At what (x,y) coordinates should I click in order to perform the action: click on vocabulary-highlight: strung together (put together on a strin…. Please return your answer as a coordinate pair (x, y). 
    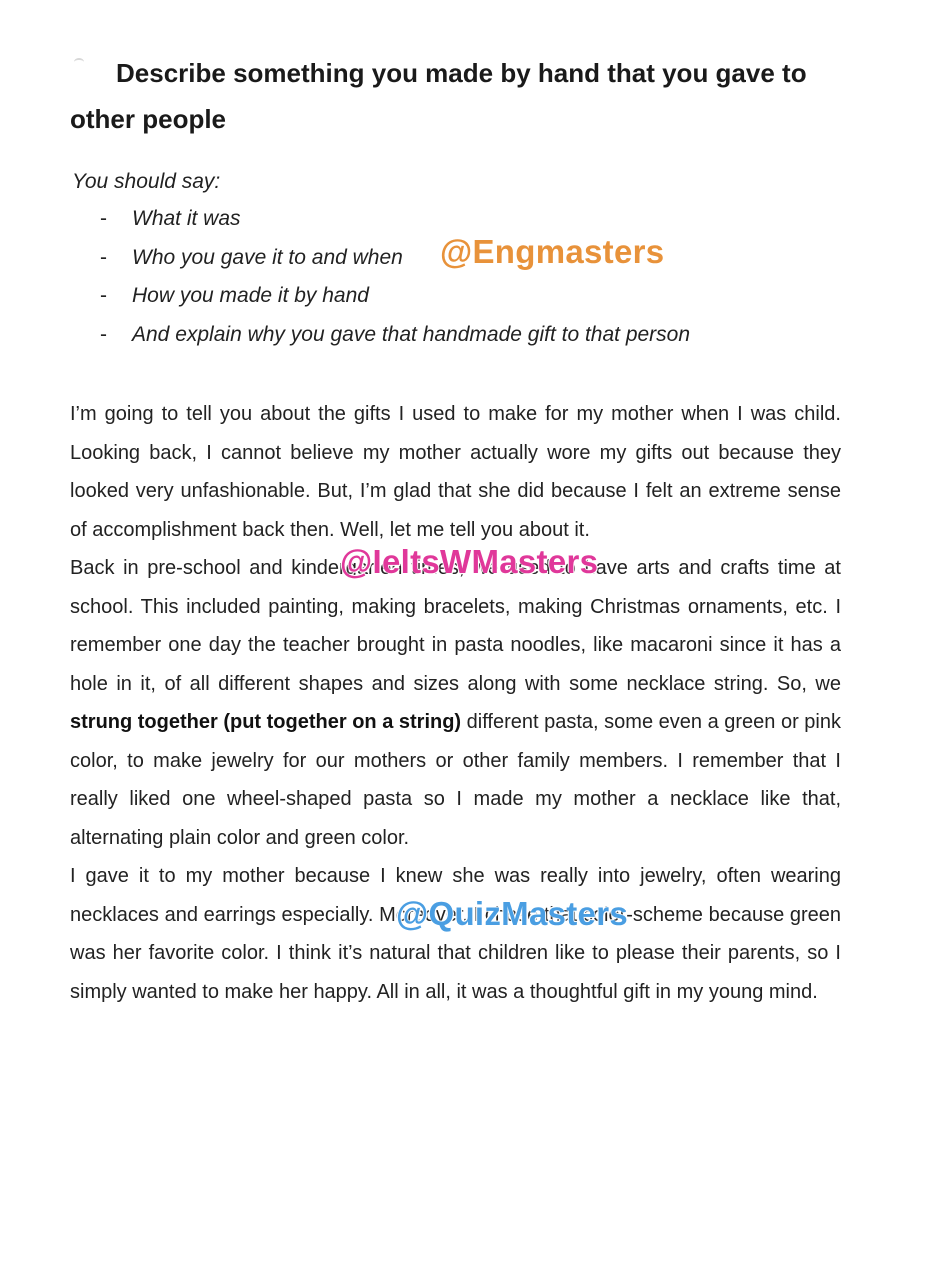
    Looking at the image, I should click on (266, 722).